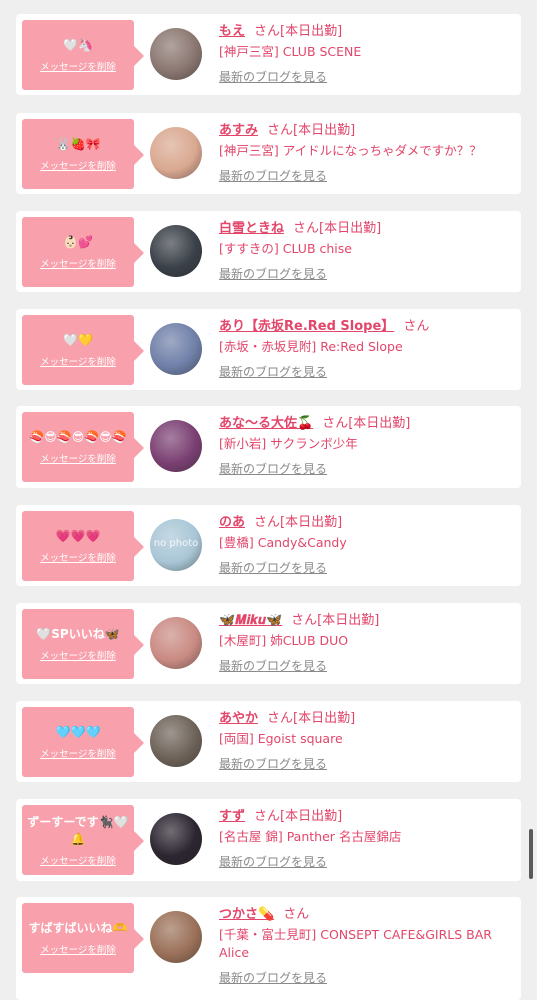 This screenshot has height=1000, width=537. I want to click on shop-info: [木屋町] 姉CLUB DUO, so click(284, 640).